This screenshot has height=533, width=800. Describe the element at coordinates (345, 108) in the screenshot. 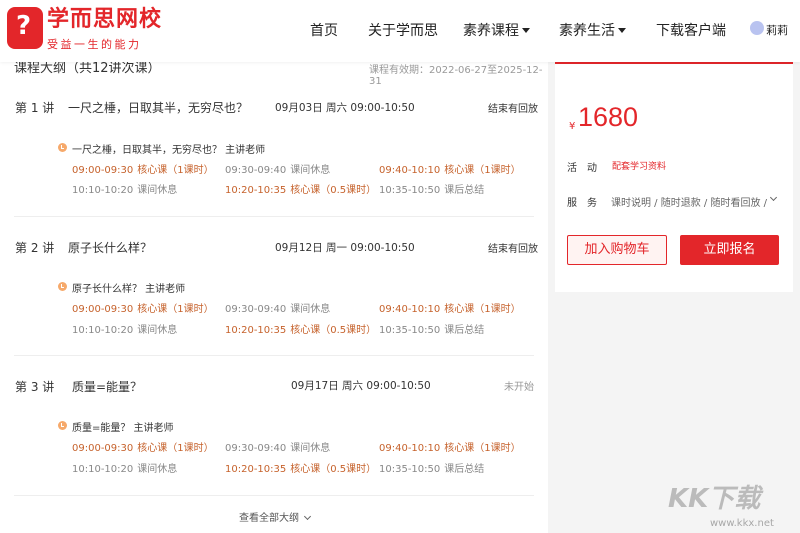

I see `lecture-date: 09月03日 周六 09:00-10:50` at that location.